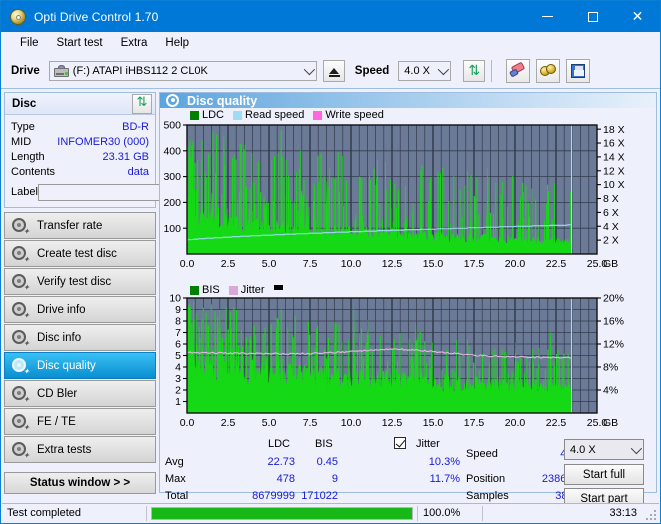  What do you see at coordinates (80, 253) in the screenshot?
I see `sidebar-item-create-test-disc: ✦ Create test disc` at bounding box center [80, 253].